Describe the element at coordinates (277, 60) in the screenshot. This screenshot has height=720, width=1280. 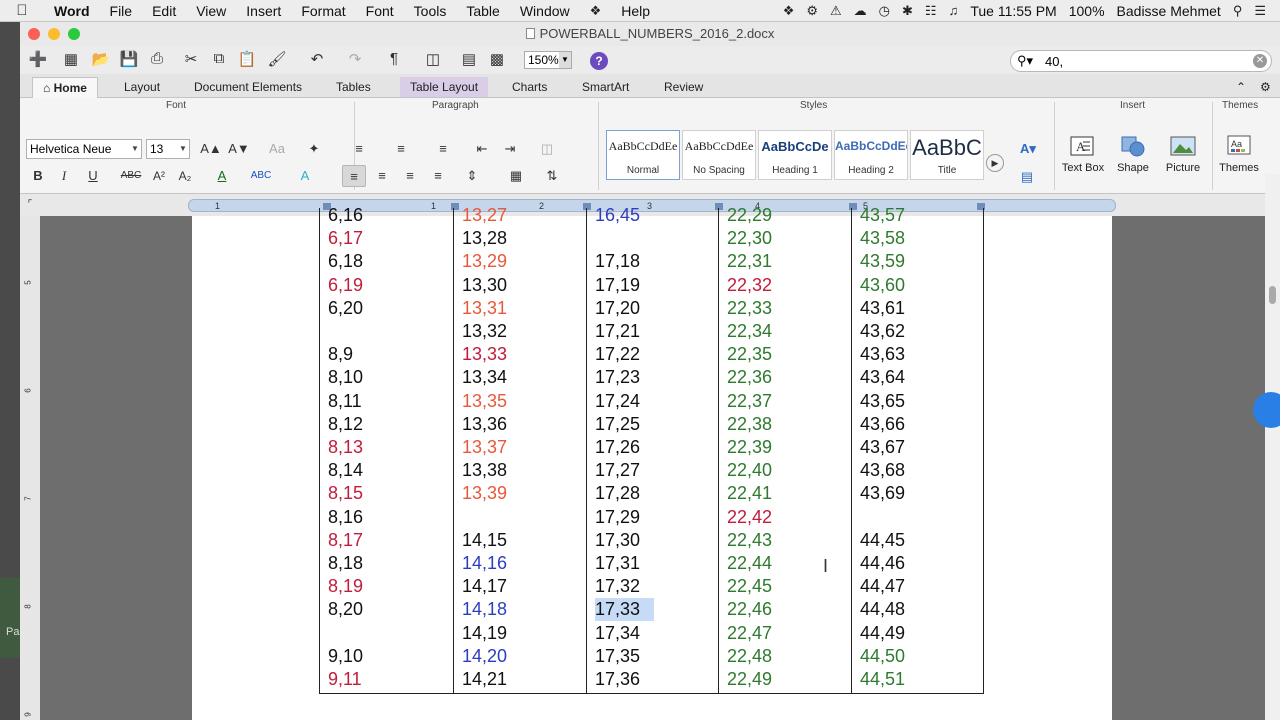
I see `format-painter-icon: 🖌` at that location.